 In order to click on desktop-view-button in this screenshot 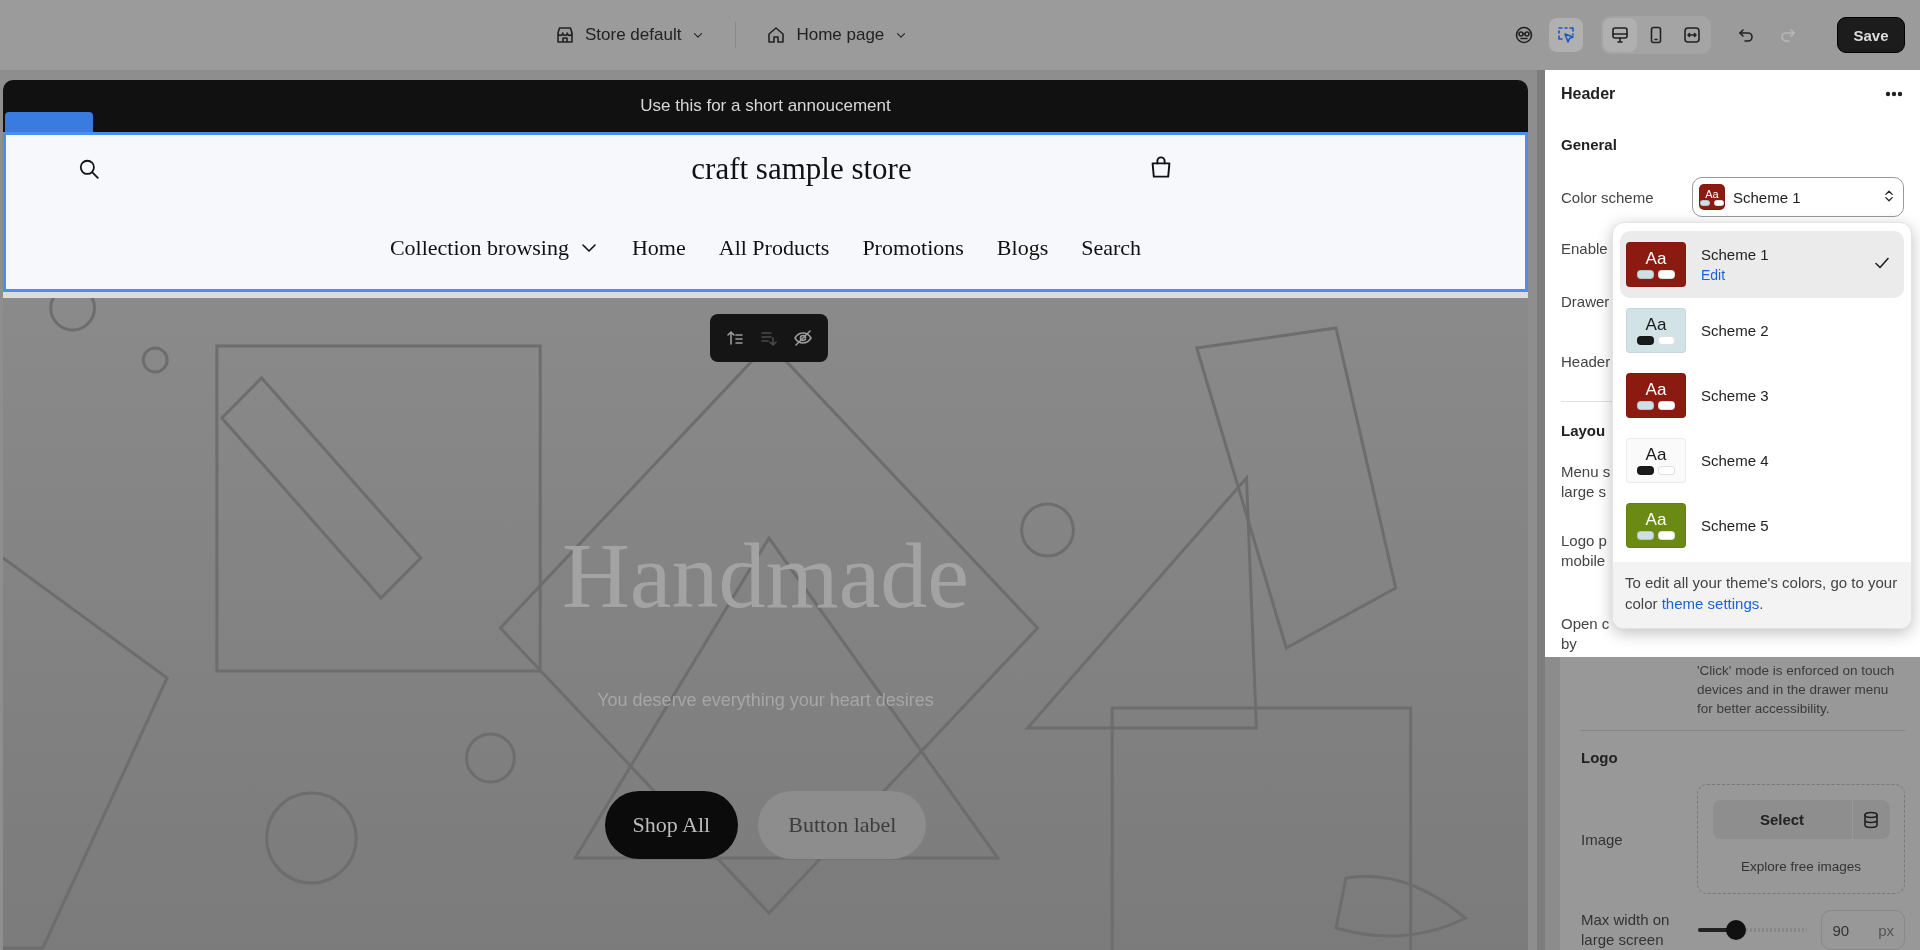, I will do `click(1620, 35)`.